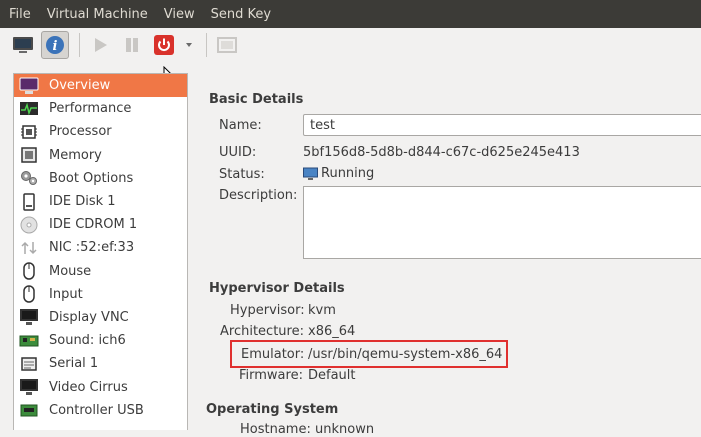  I want to click on hypervisor-value: kvm, so click(322, 310).